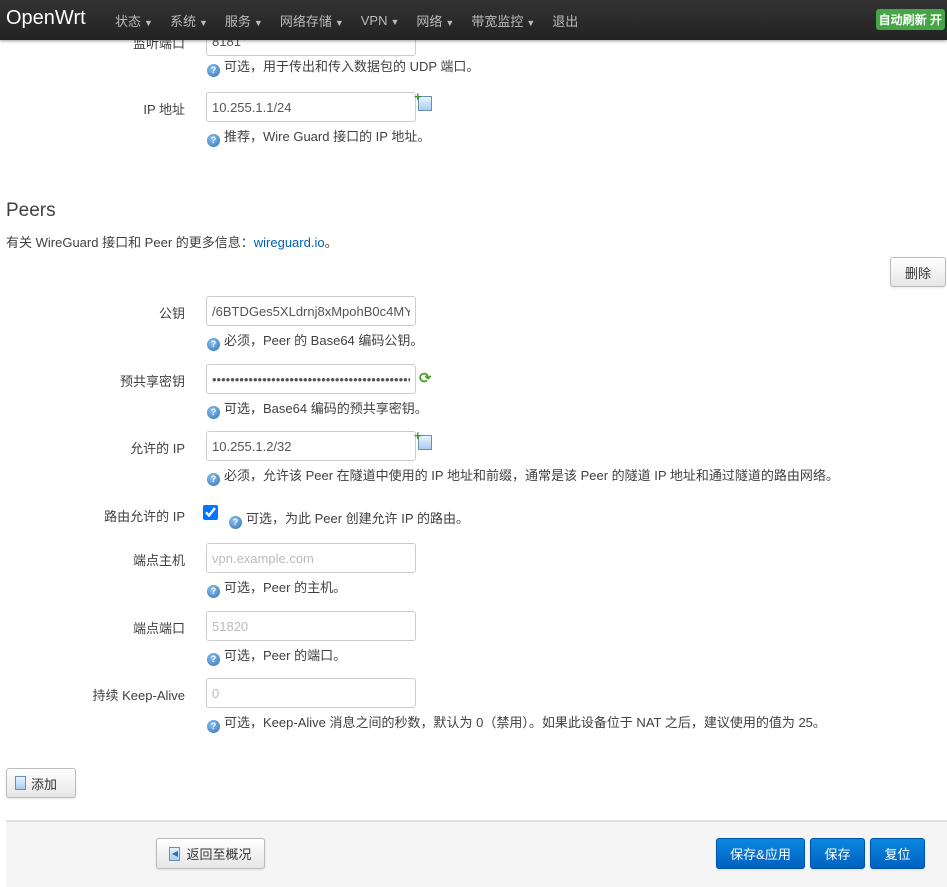  Describe the element at coordinates (503, 20) in the screenshot. I see `menu-bandwidth: 带宽监控 ▼` at that location.